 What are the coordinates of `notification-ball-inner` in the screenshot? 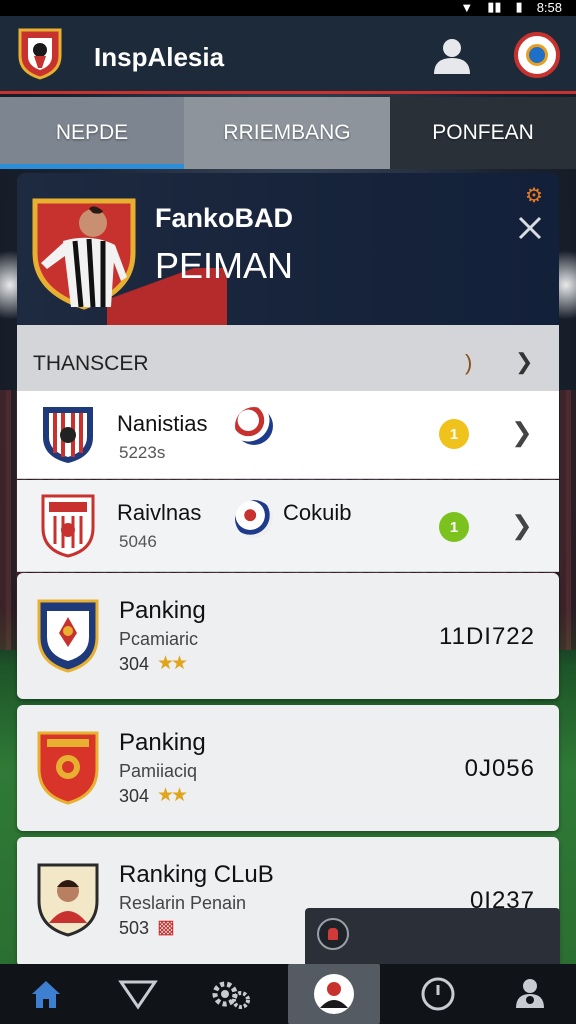 It's located at (537, 55).